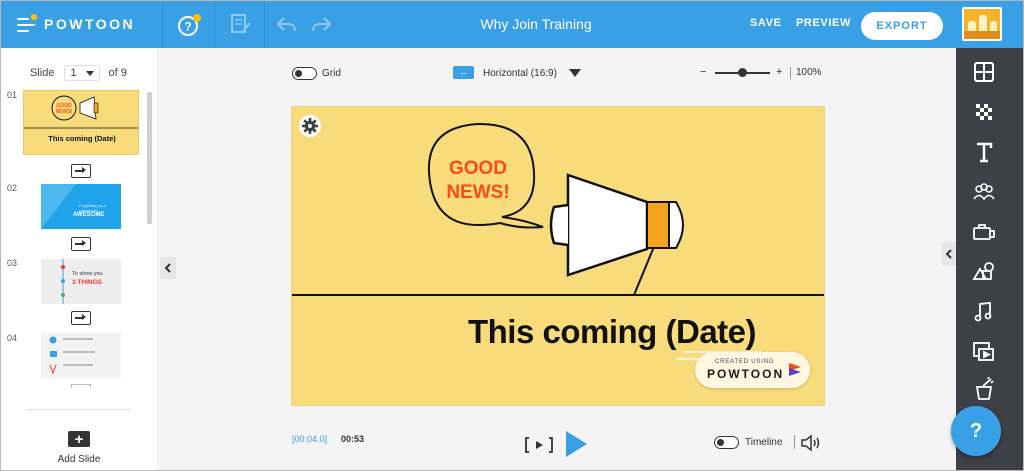  What do you see at coordinates (89, 24) in the screenshot?
I see `app-logo: POWTOON` at bounding box center [89, 24].